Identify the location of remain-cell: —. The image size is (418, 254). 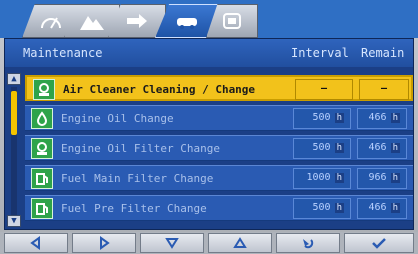
(384, 89).